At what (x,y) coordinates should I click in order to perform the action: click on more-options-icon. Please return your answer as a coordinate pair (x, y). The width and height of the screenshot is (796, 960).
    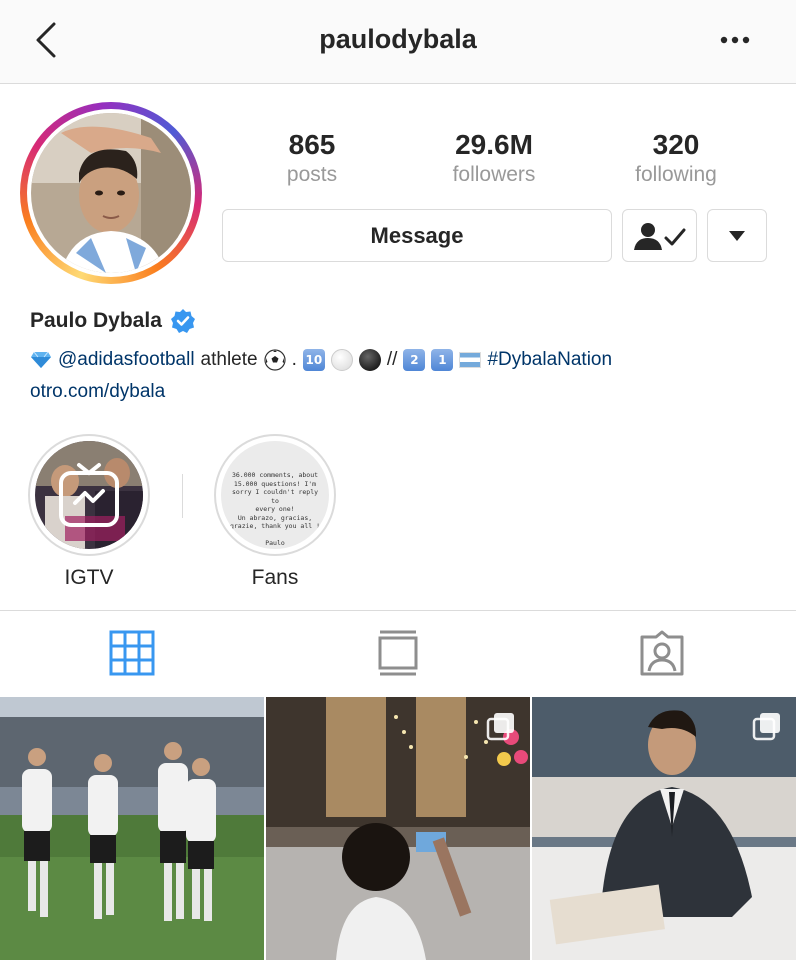
    Looking at the image, I should click on (736, 40).